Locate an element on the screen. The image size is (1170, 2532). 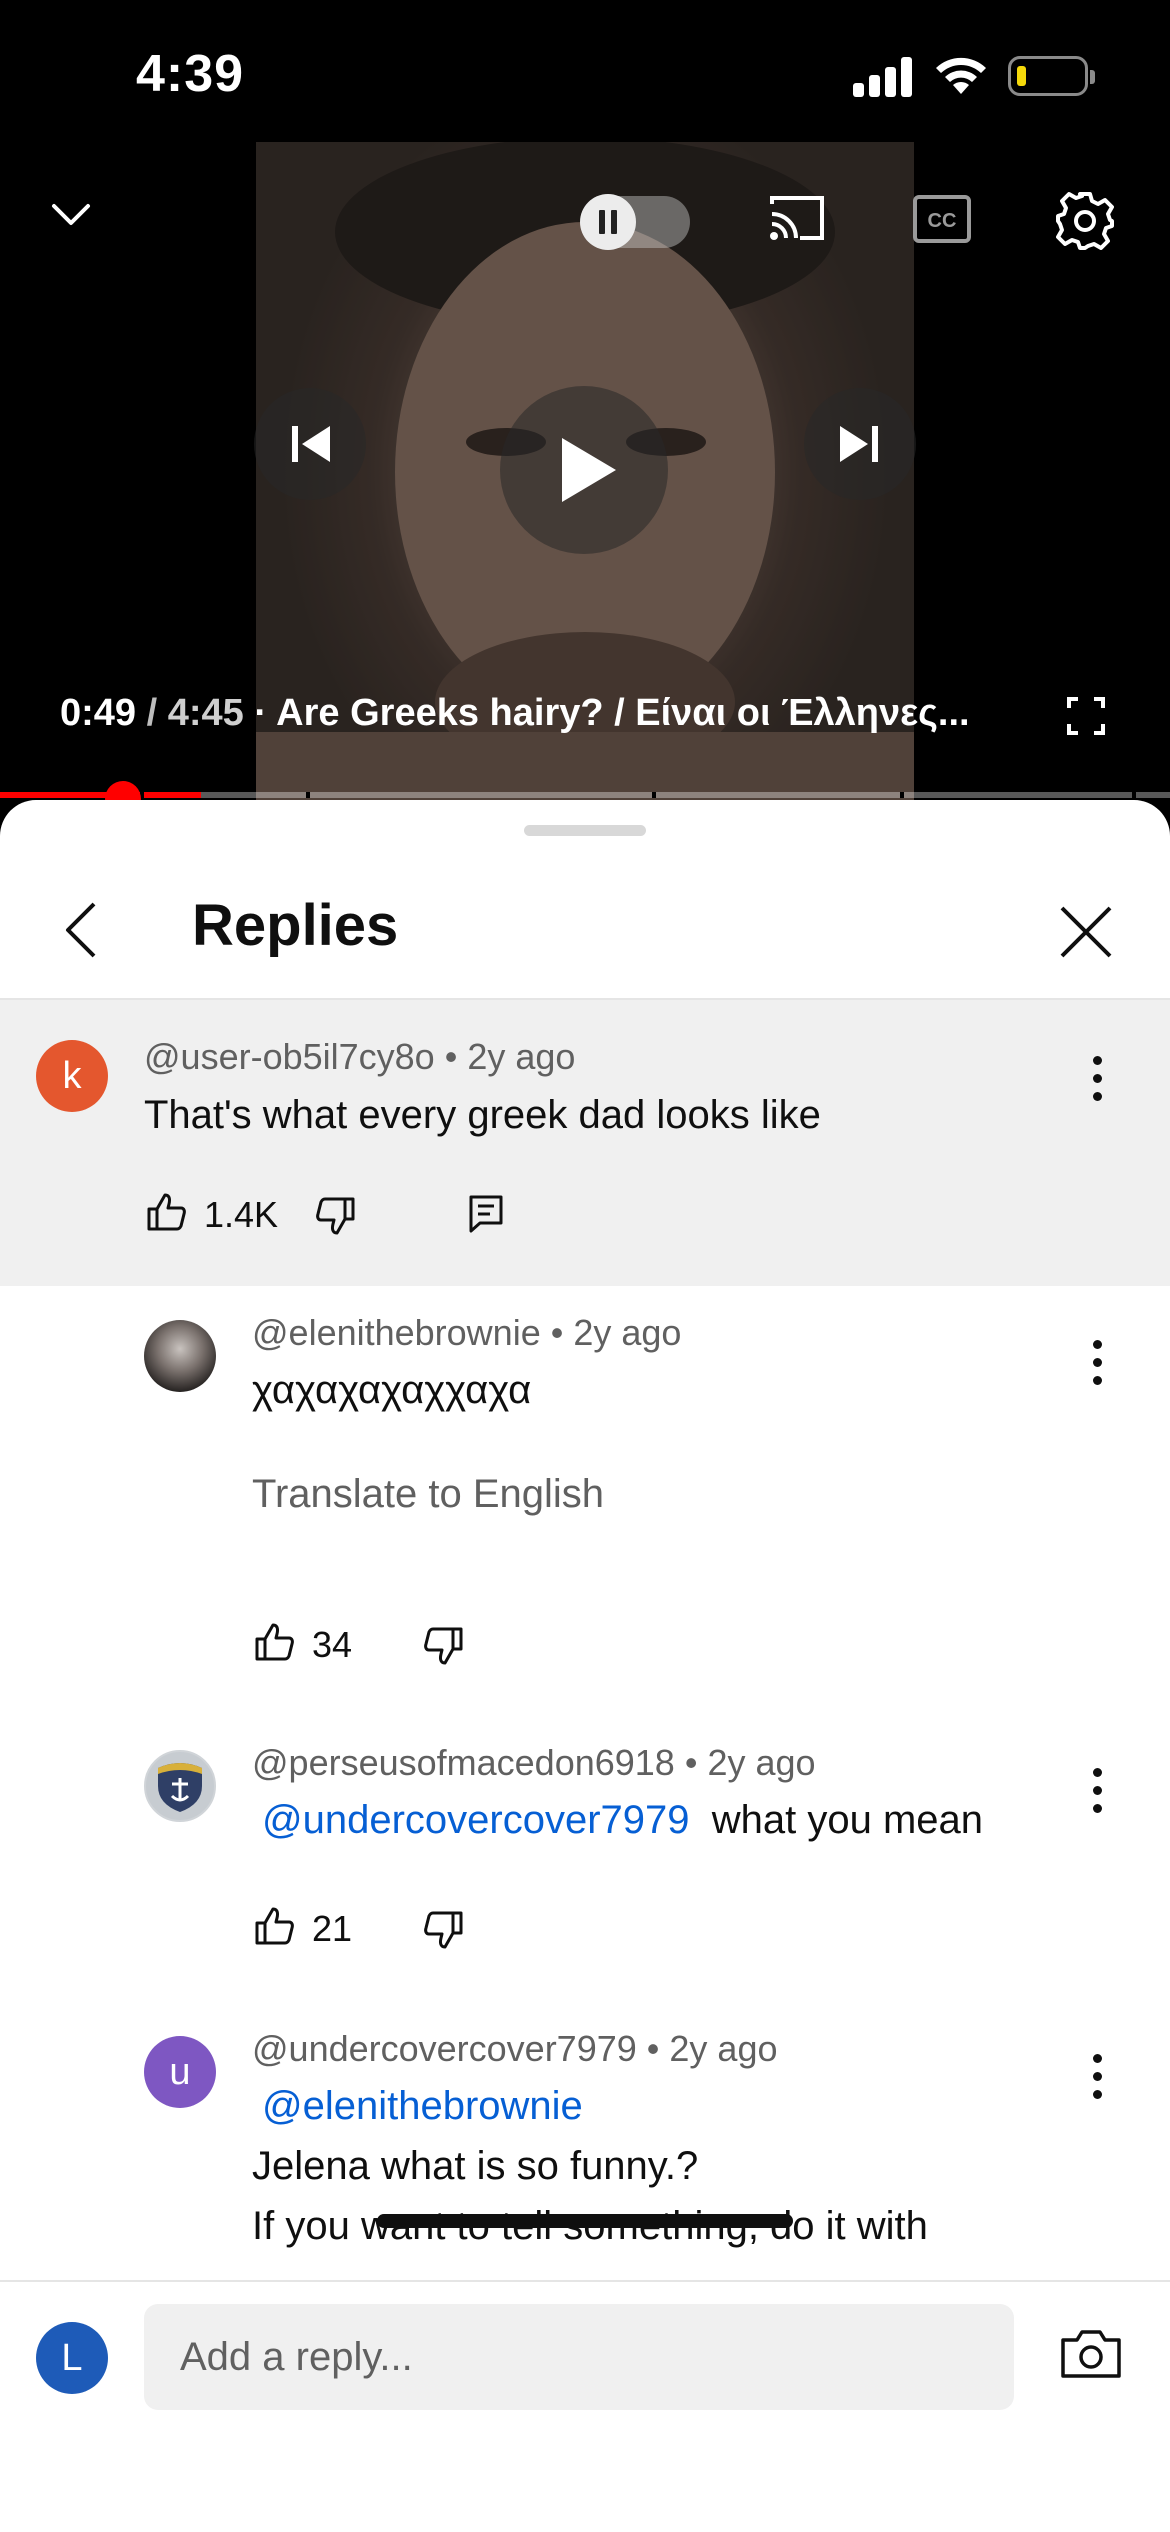
play-button is located at coordinates (584, 470).